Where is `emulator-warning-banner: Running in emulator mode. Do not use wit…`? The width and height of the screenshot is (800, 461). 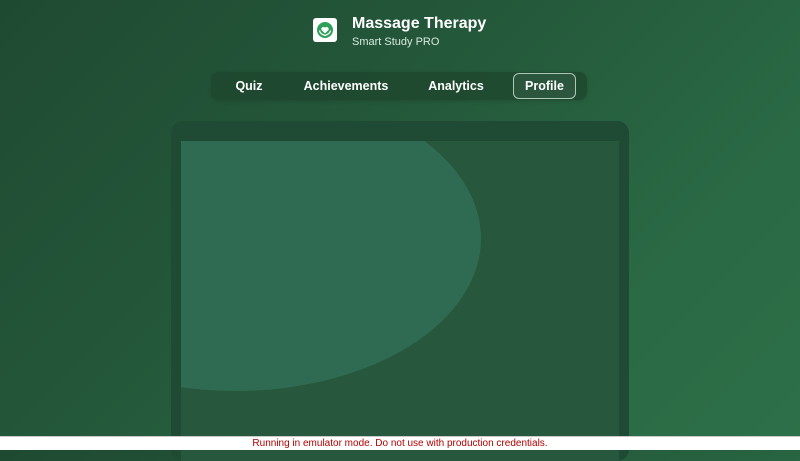
emulator-warning-banner: Running in emulator mode. Do not use wit… is located at coordinates (400, 443).